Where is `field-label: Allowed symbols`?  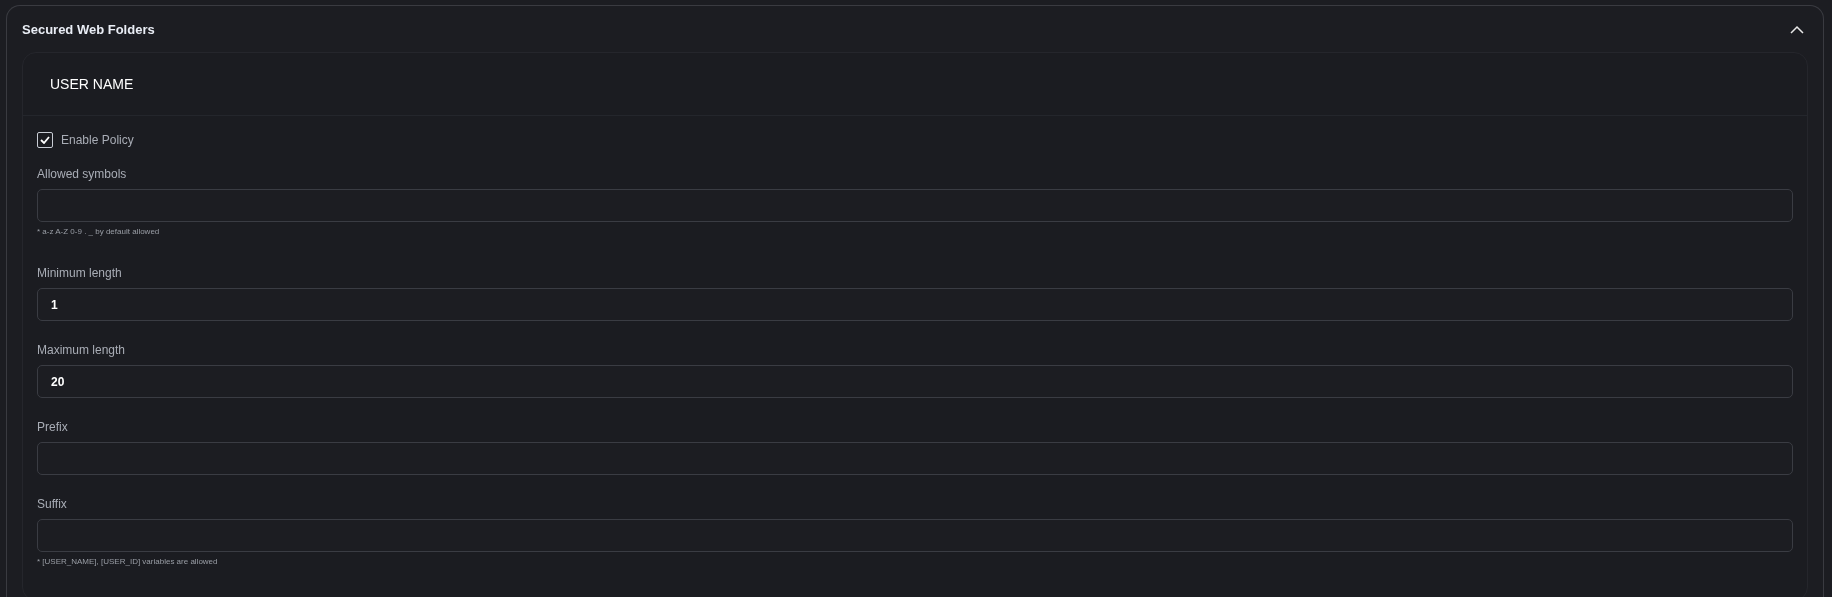
field-label: Allowed symbols is located at coordinates (82, 174).